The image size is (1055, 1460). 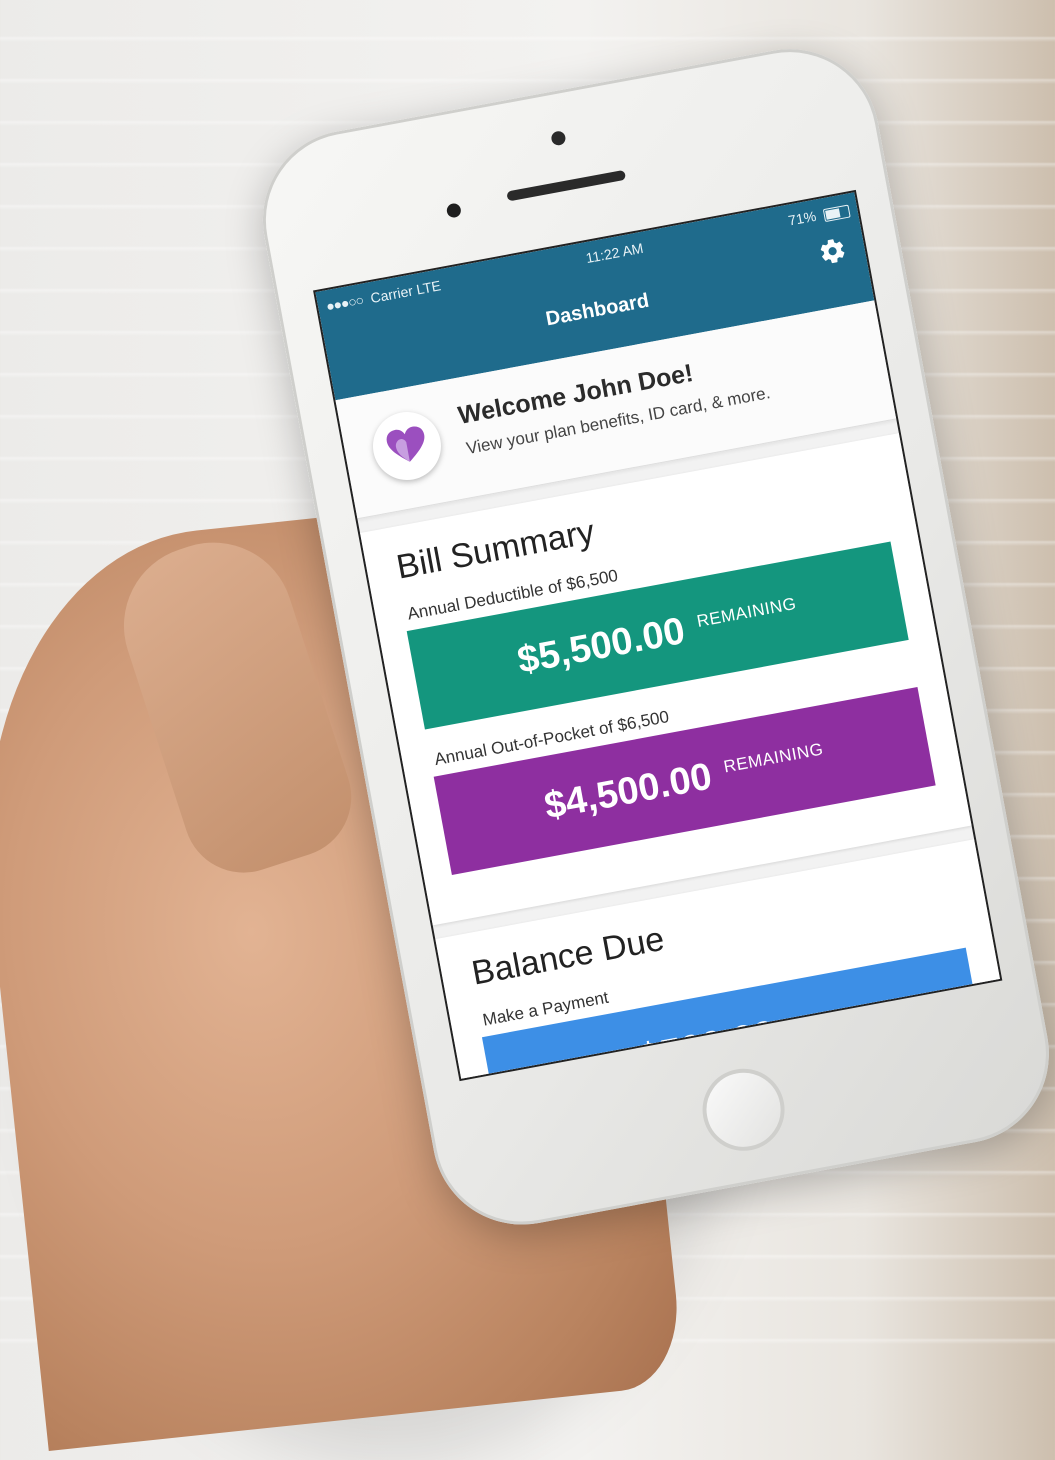 What do you see at coordinates (566, 185) in the screenshot?
I see `earpiece-speaker` at bounding box center [566, 185].